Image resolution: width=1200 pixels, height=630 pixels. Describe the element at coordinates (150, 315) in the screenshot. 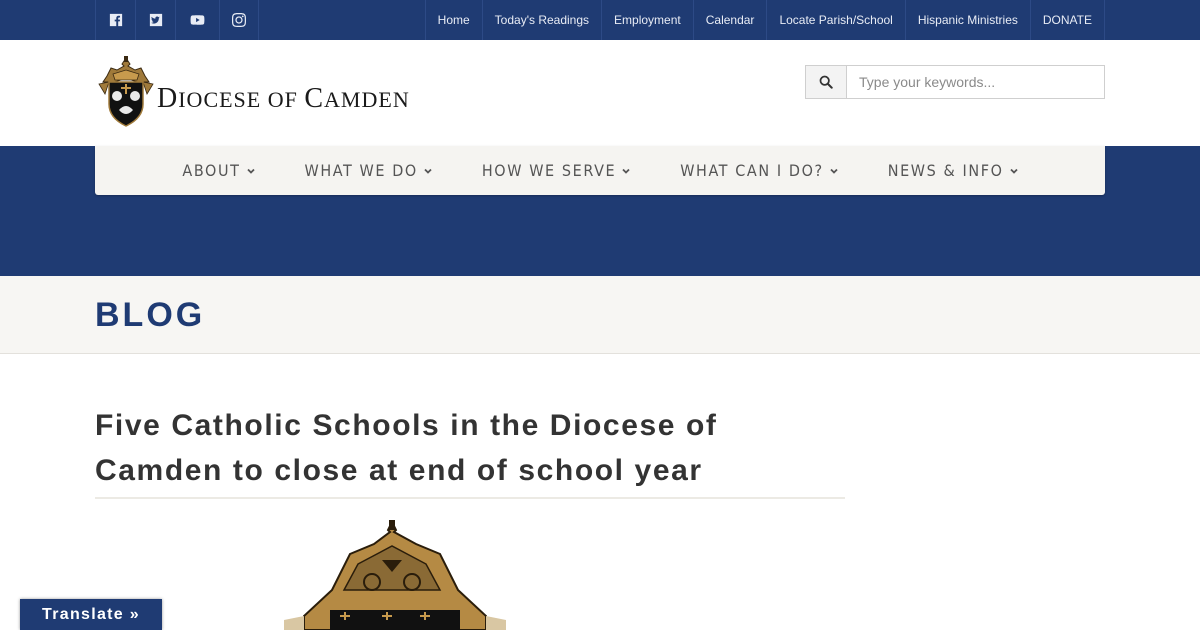

I see `page-title: BLOG` at that location.